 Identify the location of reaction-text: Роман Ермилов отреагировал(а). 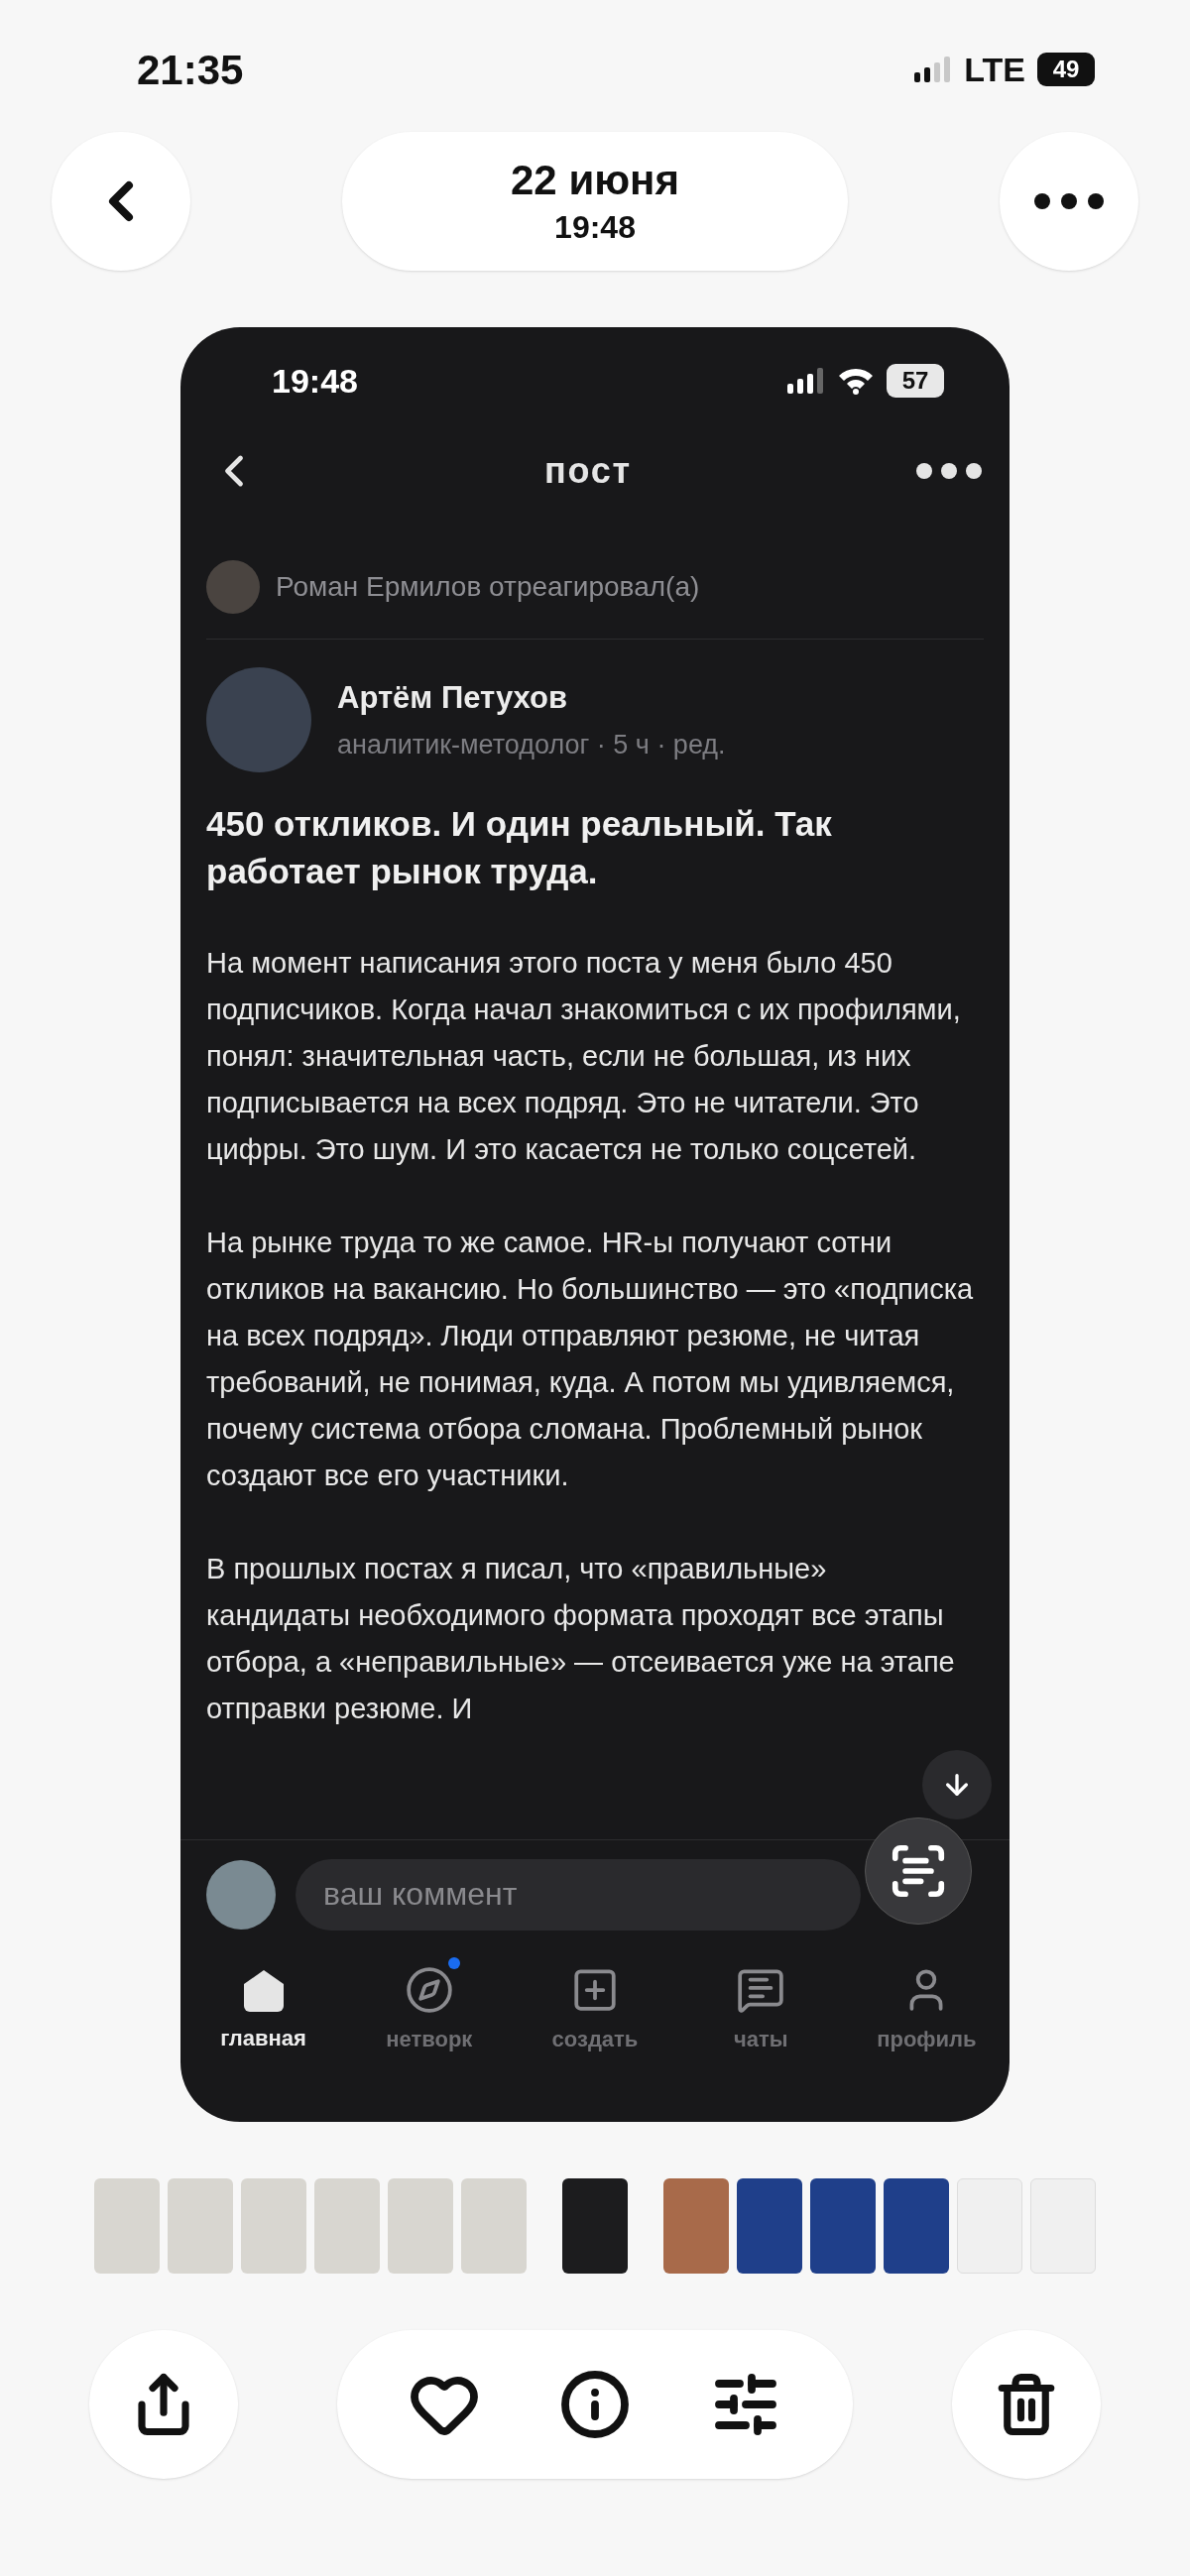
(488, 587).